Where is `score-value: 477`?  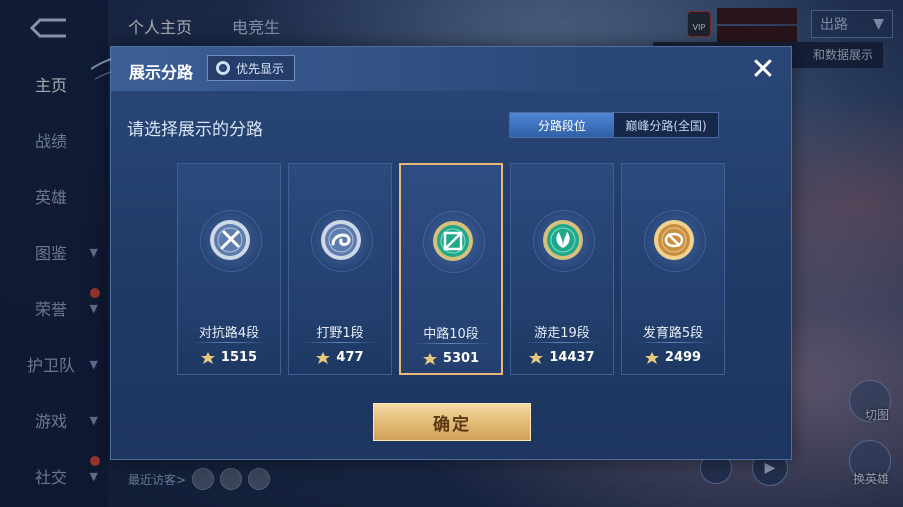 score-value: 477 is located at coordinates (350, 357).